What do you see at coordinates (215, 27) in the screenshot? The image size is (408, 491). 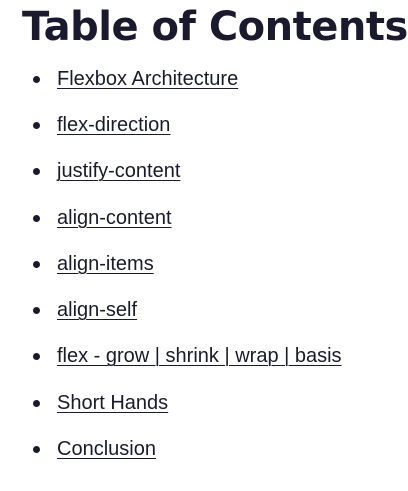 I see `page-title: Table of Contents` at bounding box center [215, 27].